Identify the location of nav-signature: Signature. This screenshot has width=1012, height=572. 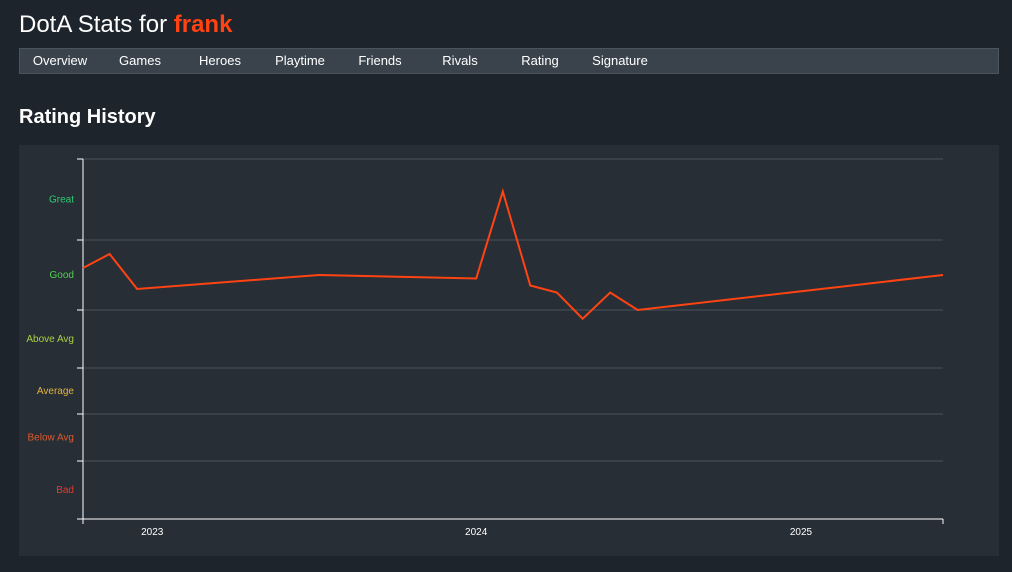
(620, 61).